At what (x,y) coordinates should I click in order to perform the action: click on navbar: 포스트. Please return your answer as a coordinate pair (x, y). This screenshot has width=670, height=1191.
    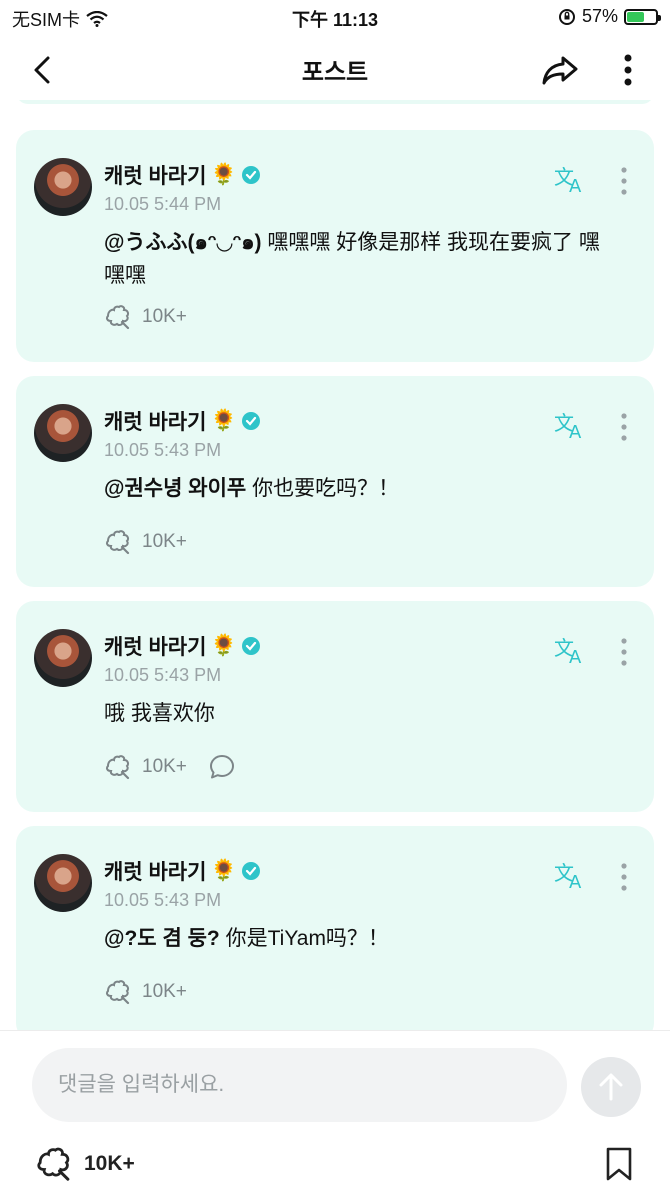
    Looking at the image, I should click on (335, 67).